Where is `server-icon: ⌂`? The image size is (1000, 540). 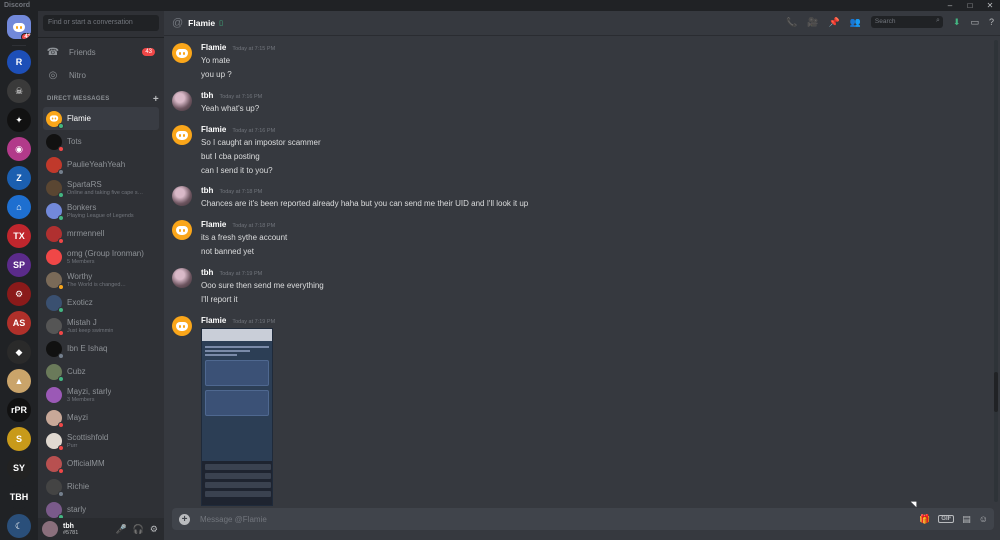
server-icon: ⌂ is located at coordinates (19, 207).